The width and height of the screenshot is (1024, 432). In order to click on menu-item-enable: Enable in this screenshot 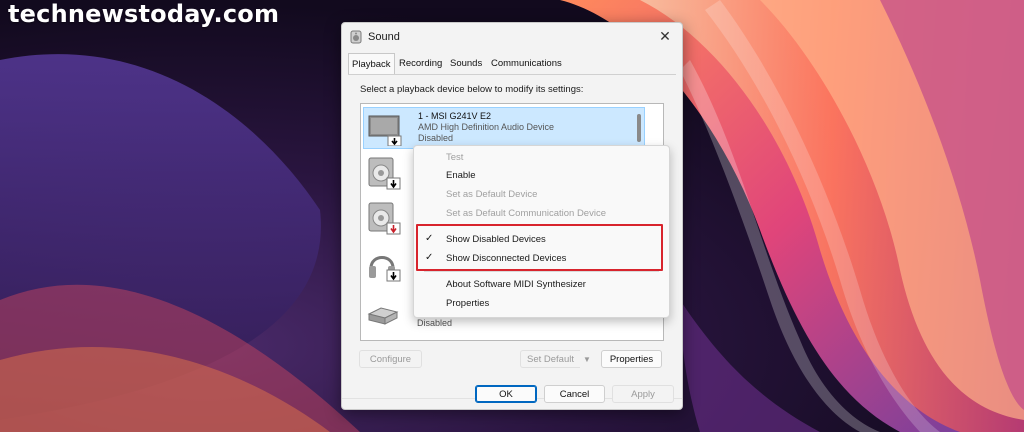, I will do `click(461, 175)`.